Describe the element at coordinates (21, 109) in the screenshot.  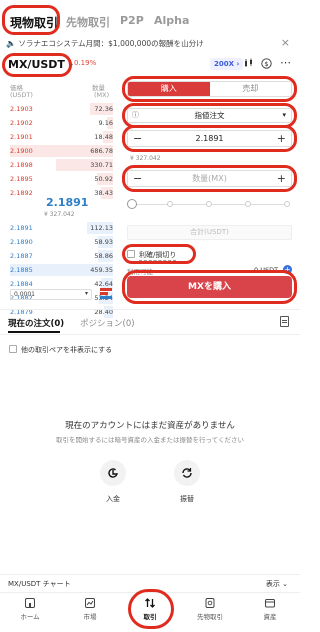
I see `row-price: 2.1903` at that location.